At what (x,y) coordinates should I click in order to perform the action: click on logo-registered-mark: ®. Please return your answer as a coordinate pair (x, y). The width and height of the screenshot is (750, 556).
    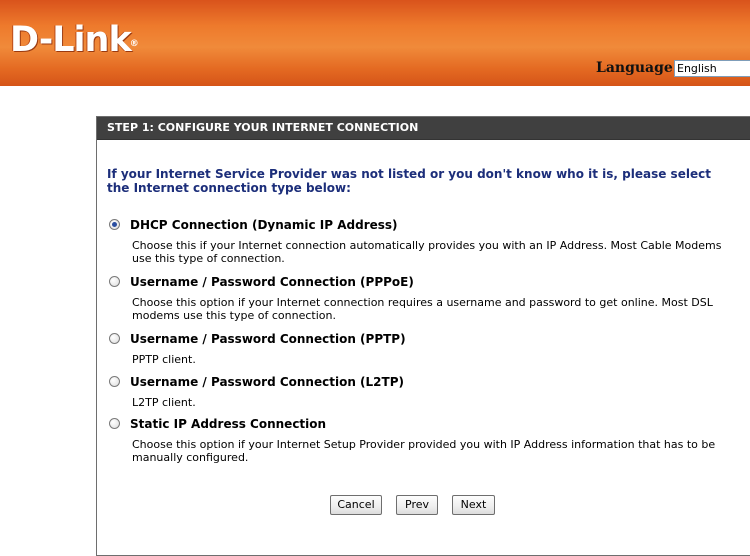
    Looking at the image, I should click on (134, 44).